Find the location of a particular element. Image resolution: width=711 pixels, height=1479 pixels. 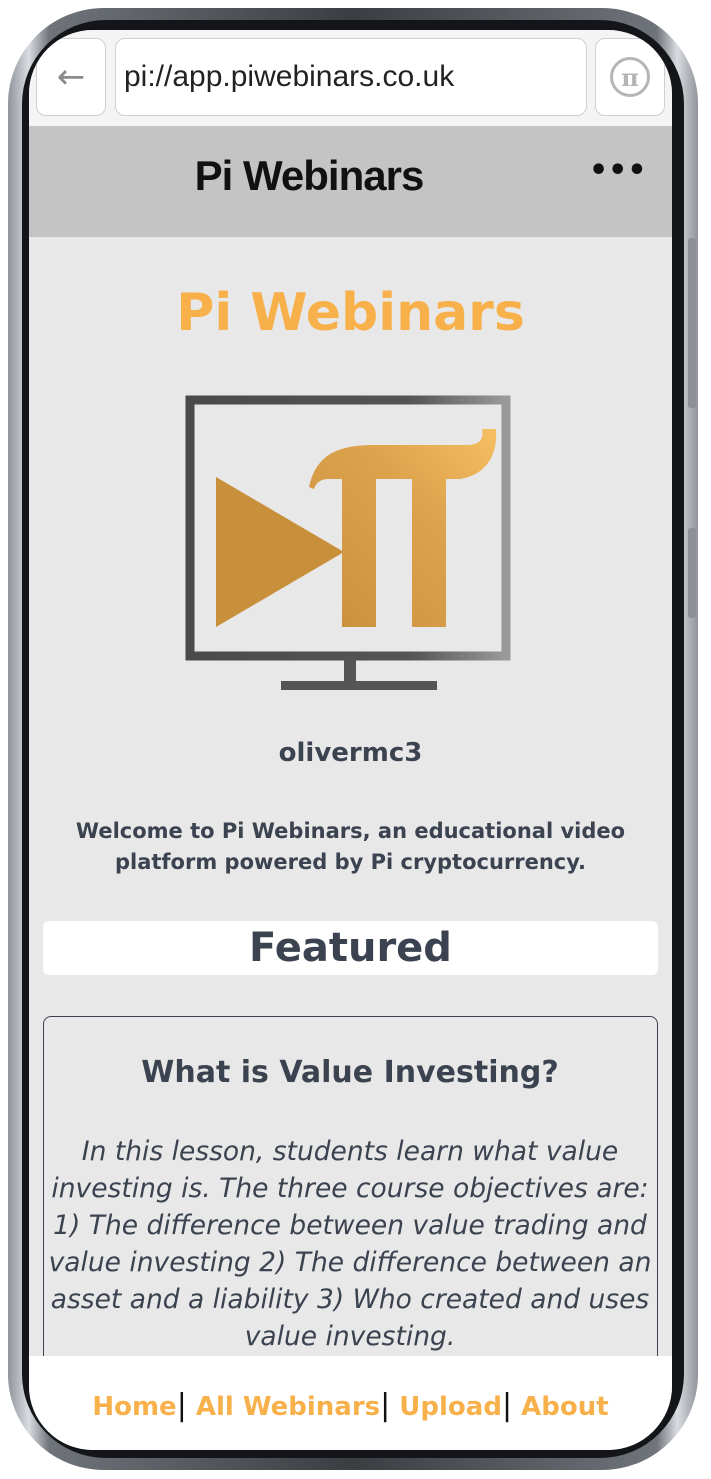

pi-webinars-logo is located at coordinates (348, 542).